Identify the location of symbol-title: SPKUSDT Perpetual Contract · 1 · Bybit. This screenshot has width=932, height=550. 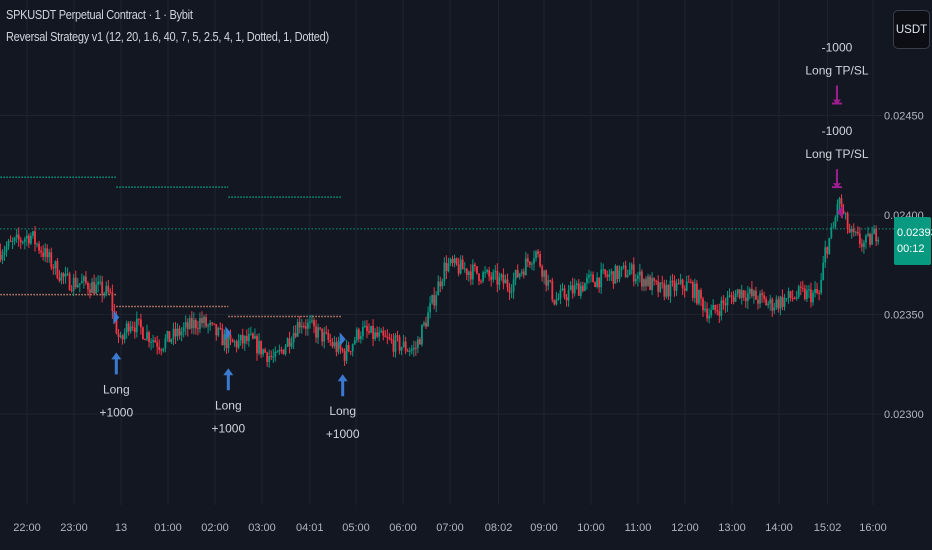
(99, 15).